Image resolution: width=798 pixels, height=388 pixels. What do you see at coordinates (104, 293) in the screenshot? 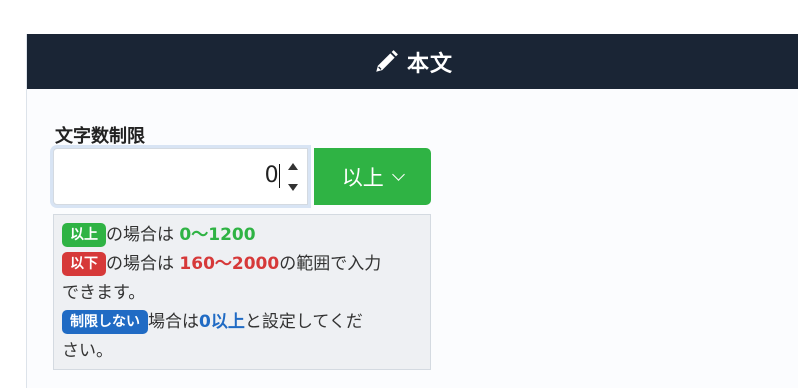
I see `help-line-under-cont: できます。` at bounding box center [104, 293].